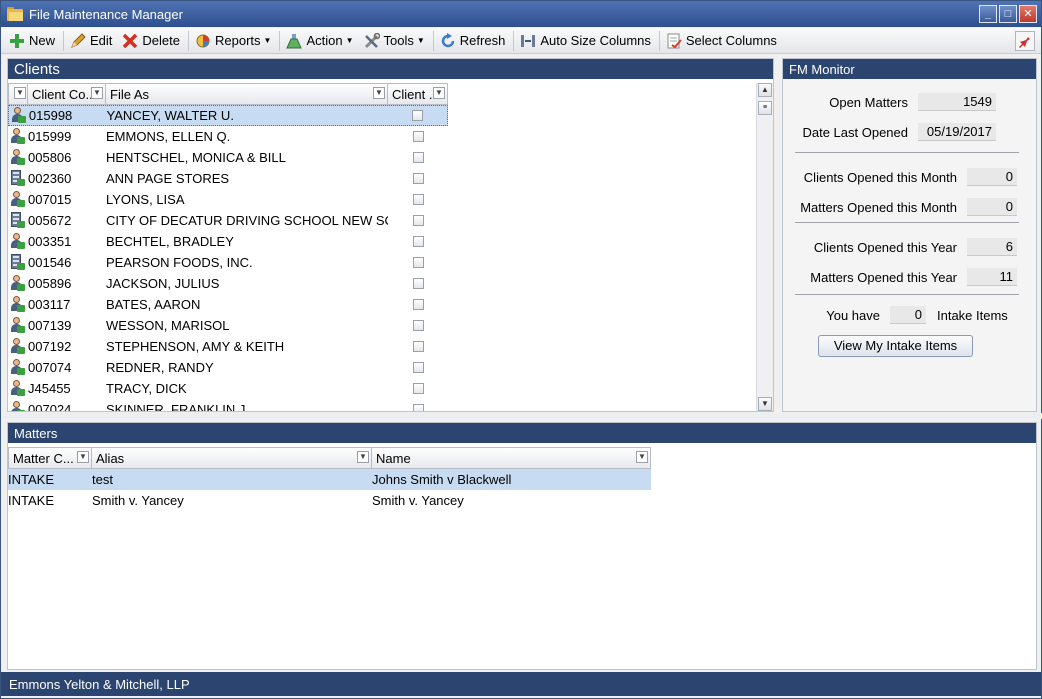 The height and width of the screenshot is (699, 1042). I want to click on table-row: 015999 EMMONS, ELLEN Q., so click(228, 136).